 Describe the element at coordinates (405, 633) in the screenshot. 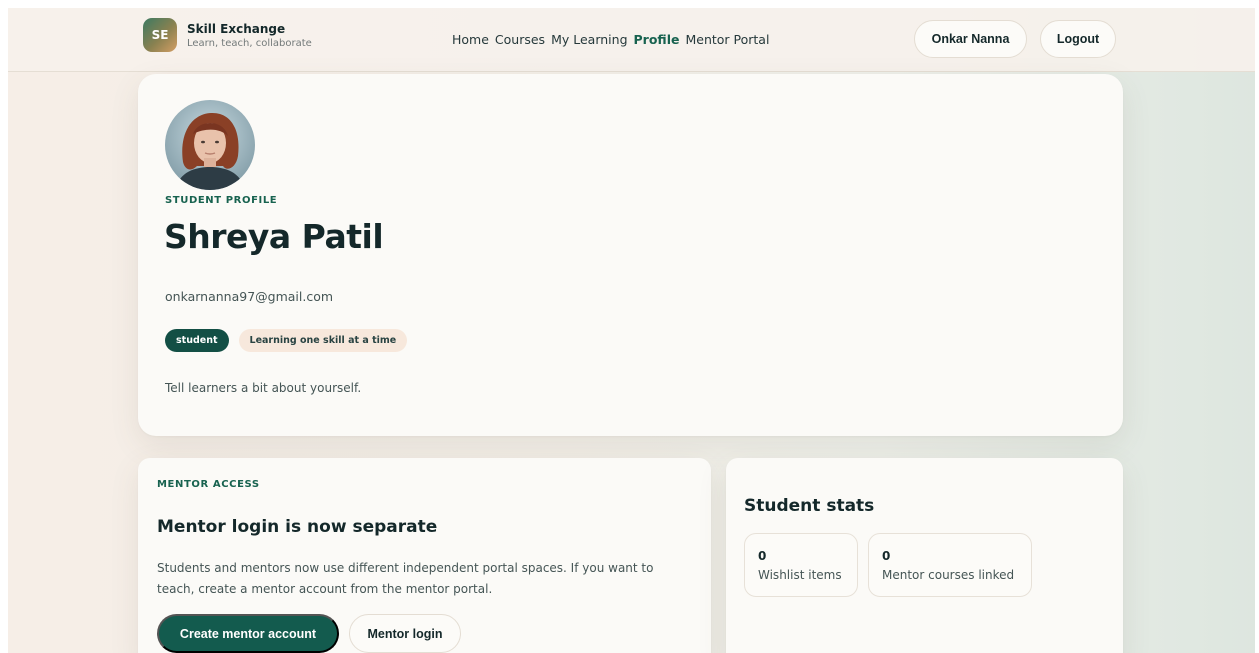

I see `mentor-login-button: Mentor login` at that location.